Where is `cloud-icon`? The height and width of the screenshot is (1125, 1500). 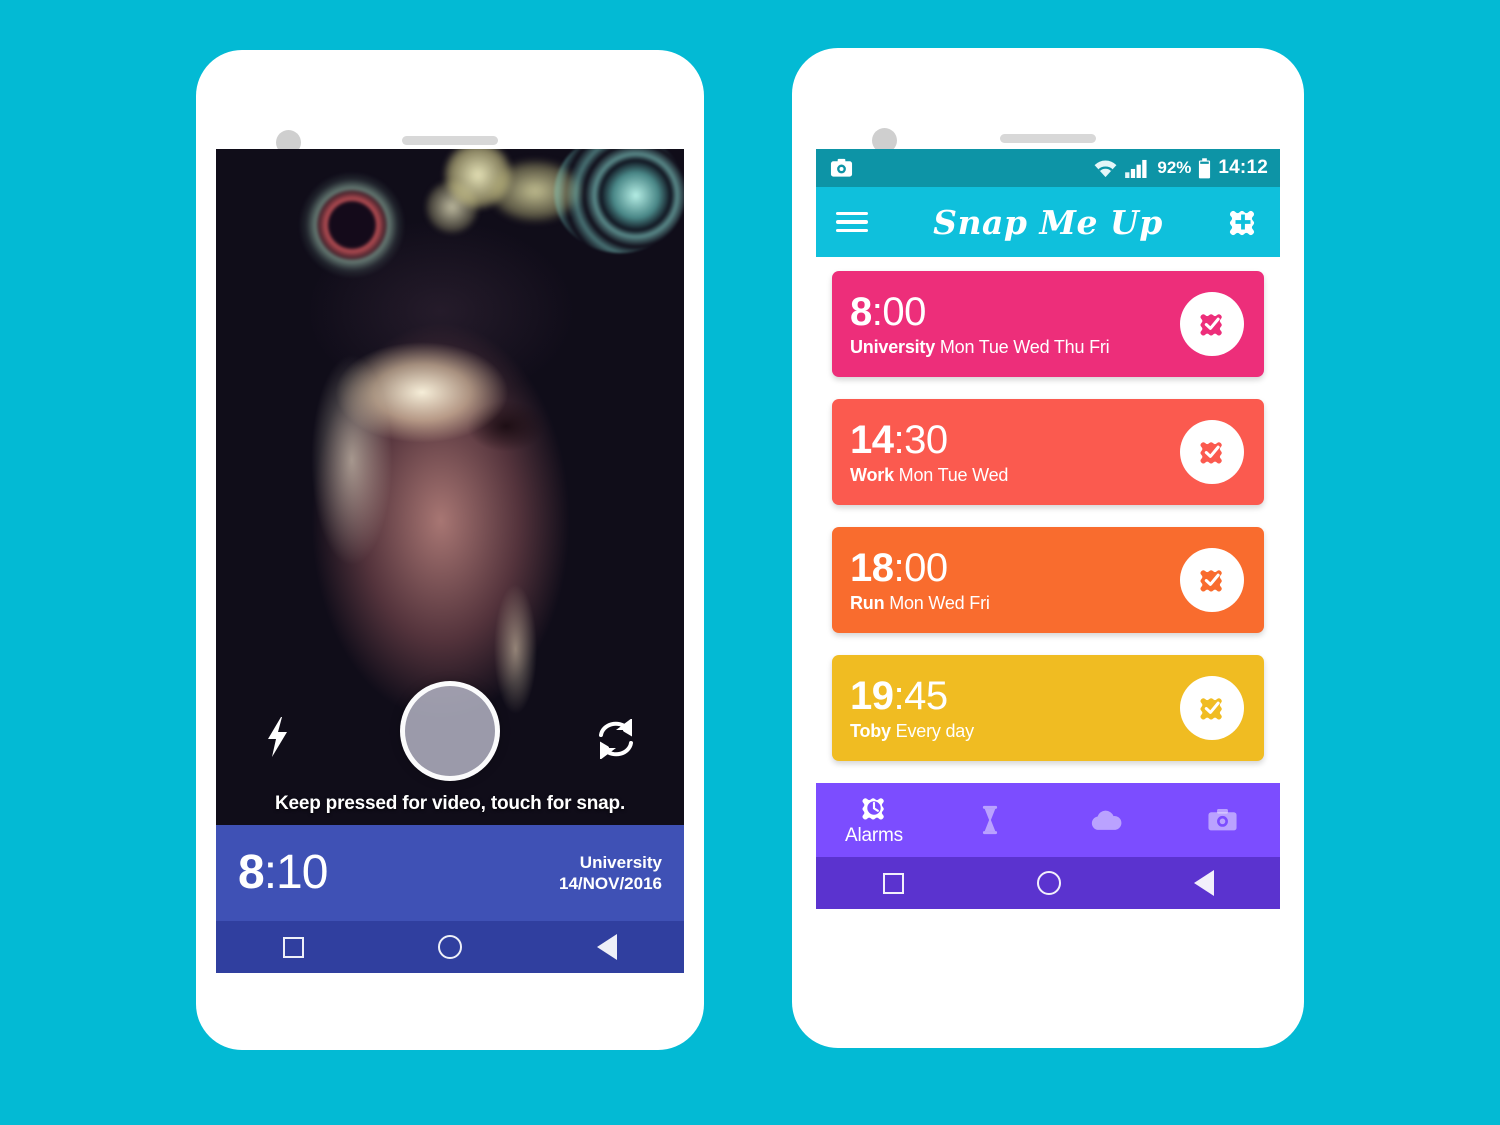
cloud-icon is located at coordinates (1106, 820).